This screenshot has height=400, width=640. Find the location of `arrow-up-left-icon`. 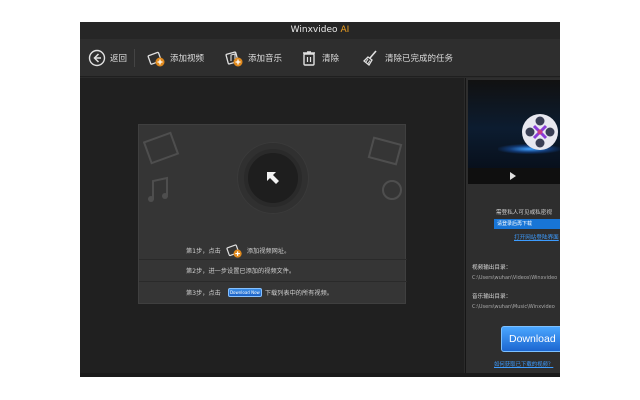

arrow-up-left-icon is located at coordinates (273, 178).